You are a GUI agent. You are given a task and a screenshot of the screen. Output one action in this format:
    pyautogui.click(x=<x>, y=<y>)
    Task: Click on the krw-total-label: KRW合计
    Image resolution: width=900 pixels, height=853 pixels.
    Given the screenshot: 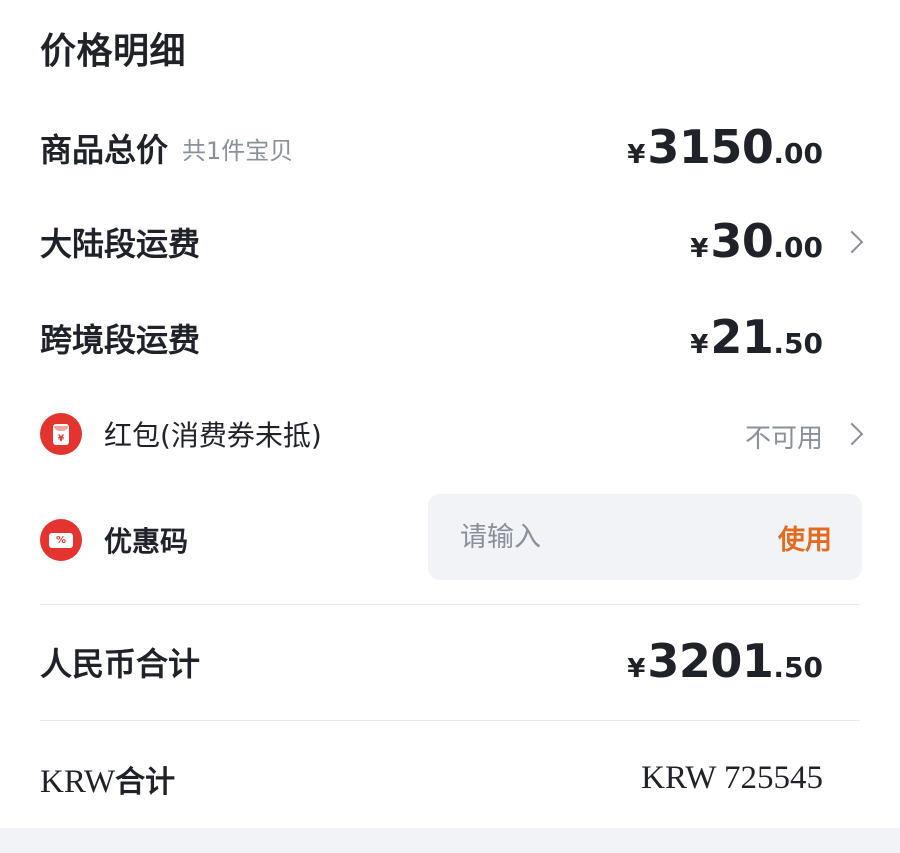 What is the action you would take?
    pyautogui.click(x=107, y=779)
    